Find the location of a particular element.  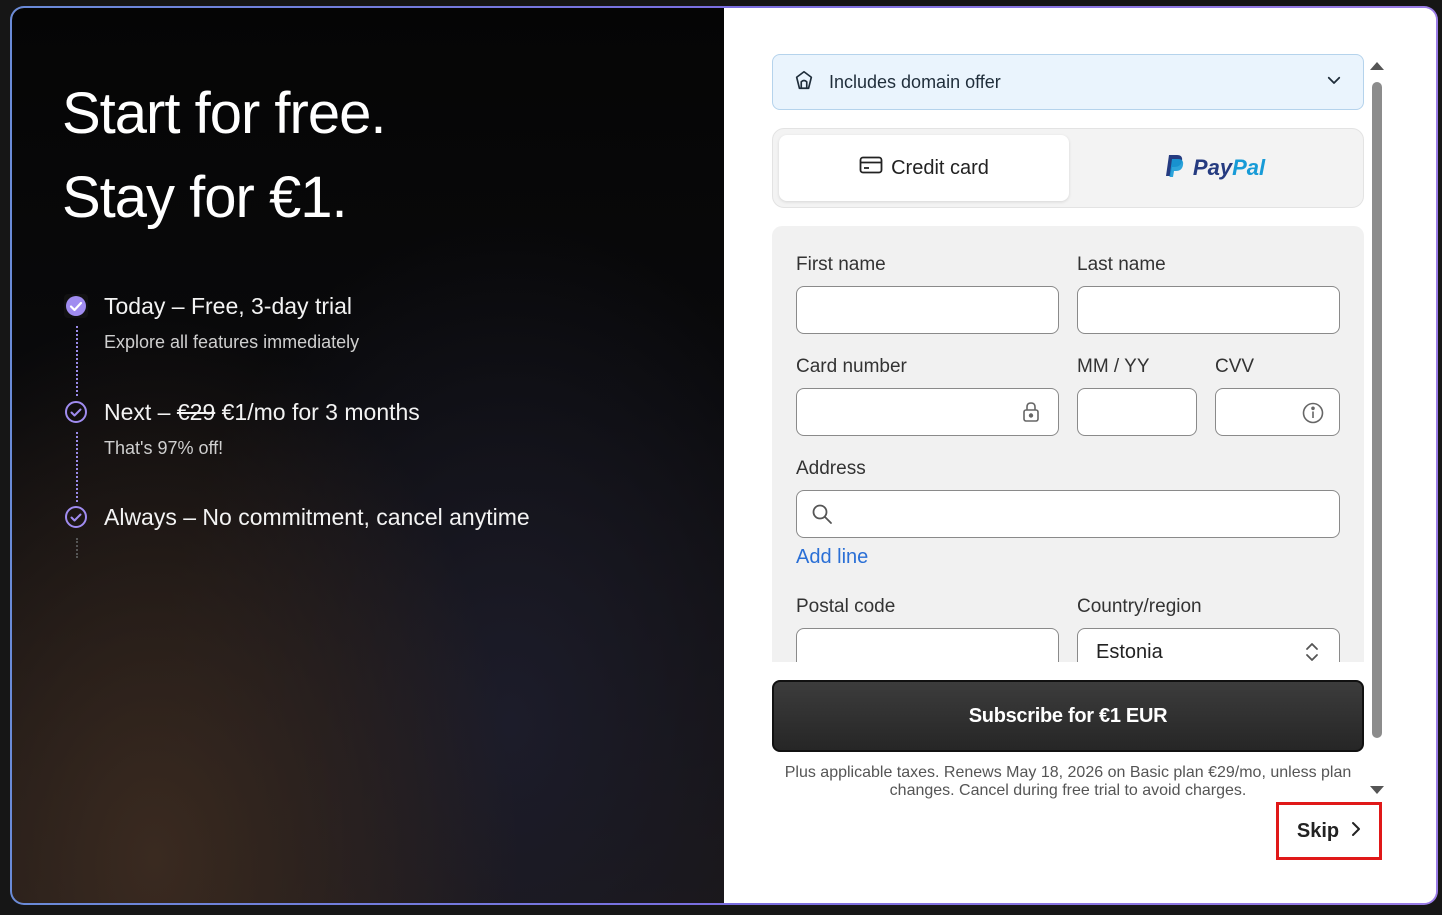

last-name-input is located at coordinates (1208, 310).